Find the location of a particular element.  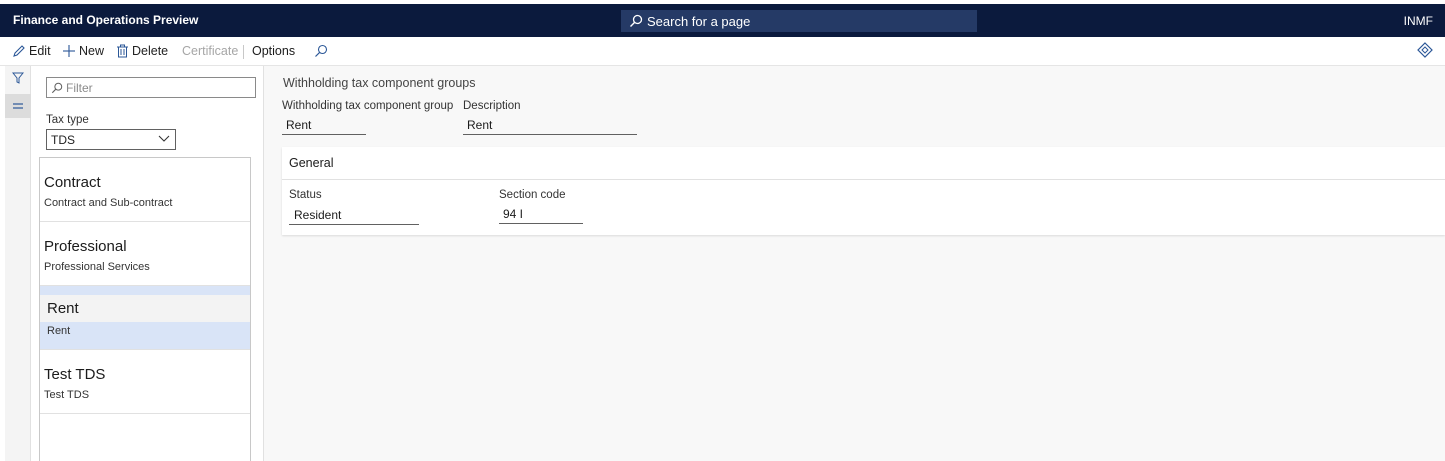

plus-icon is located at coordinates (69, 51).